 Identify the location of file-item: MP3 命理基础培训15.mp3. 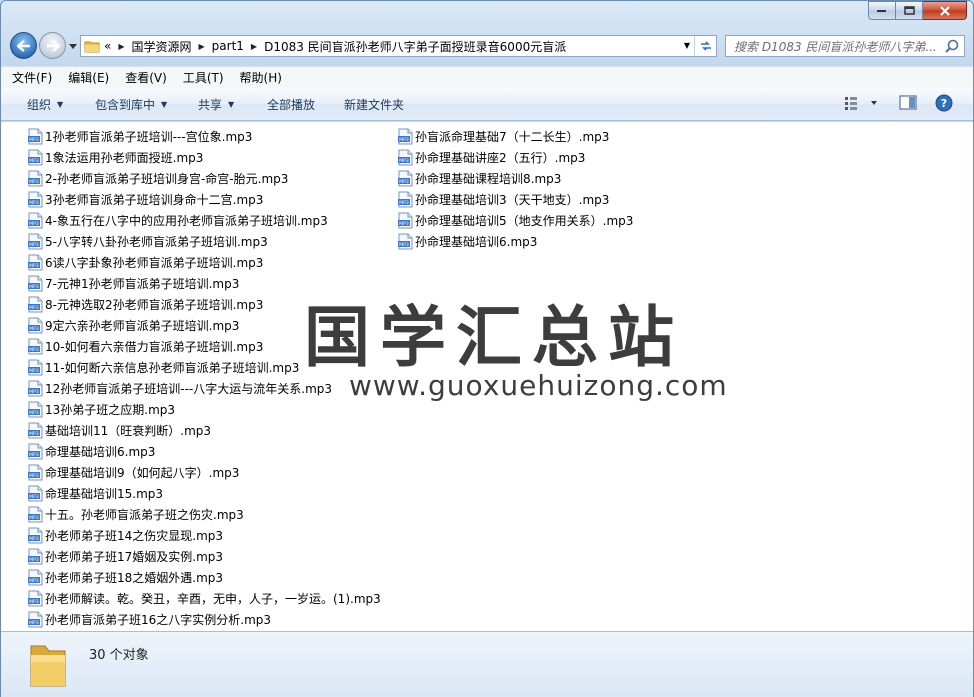
(95, 493).